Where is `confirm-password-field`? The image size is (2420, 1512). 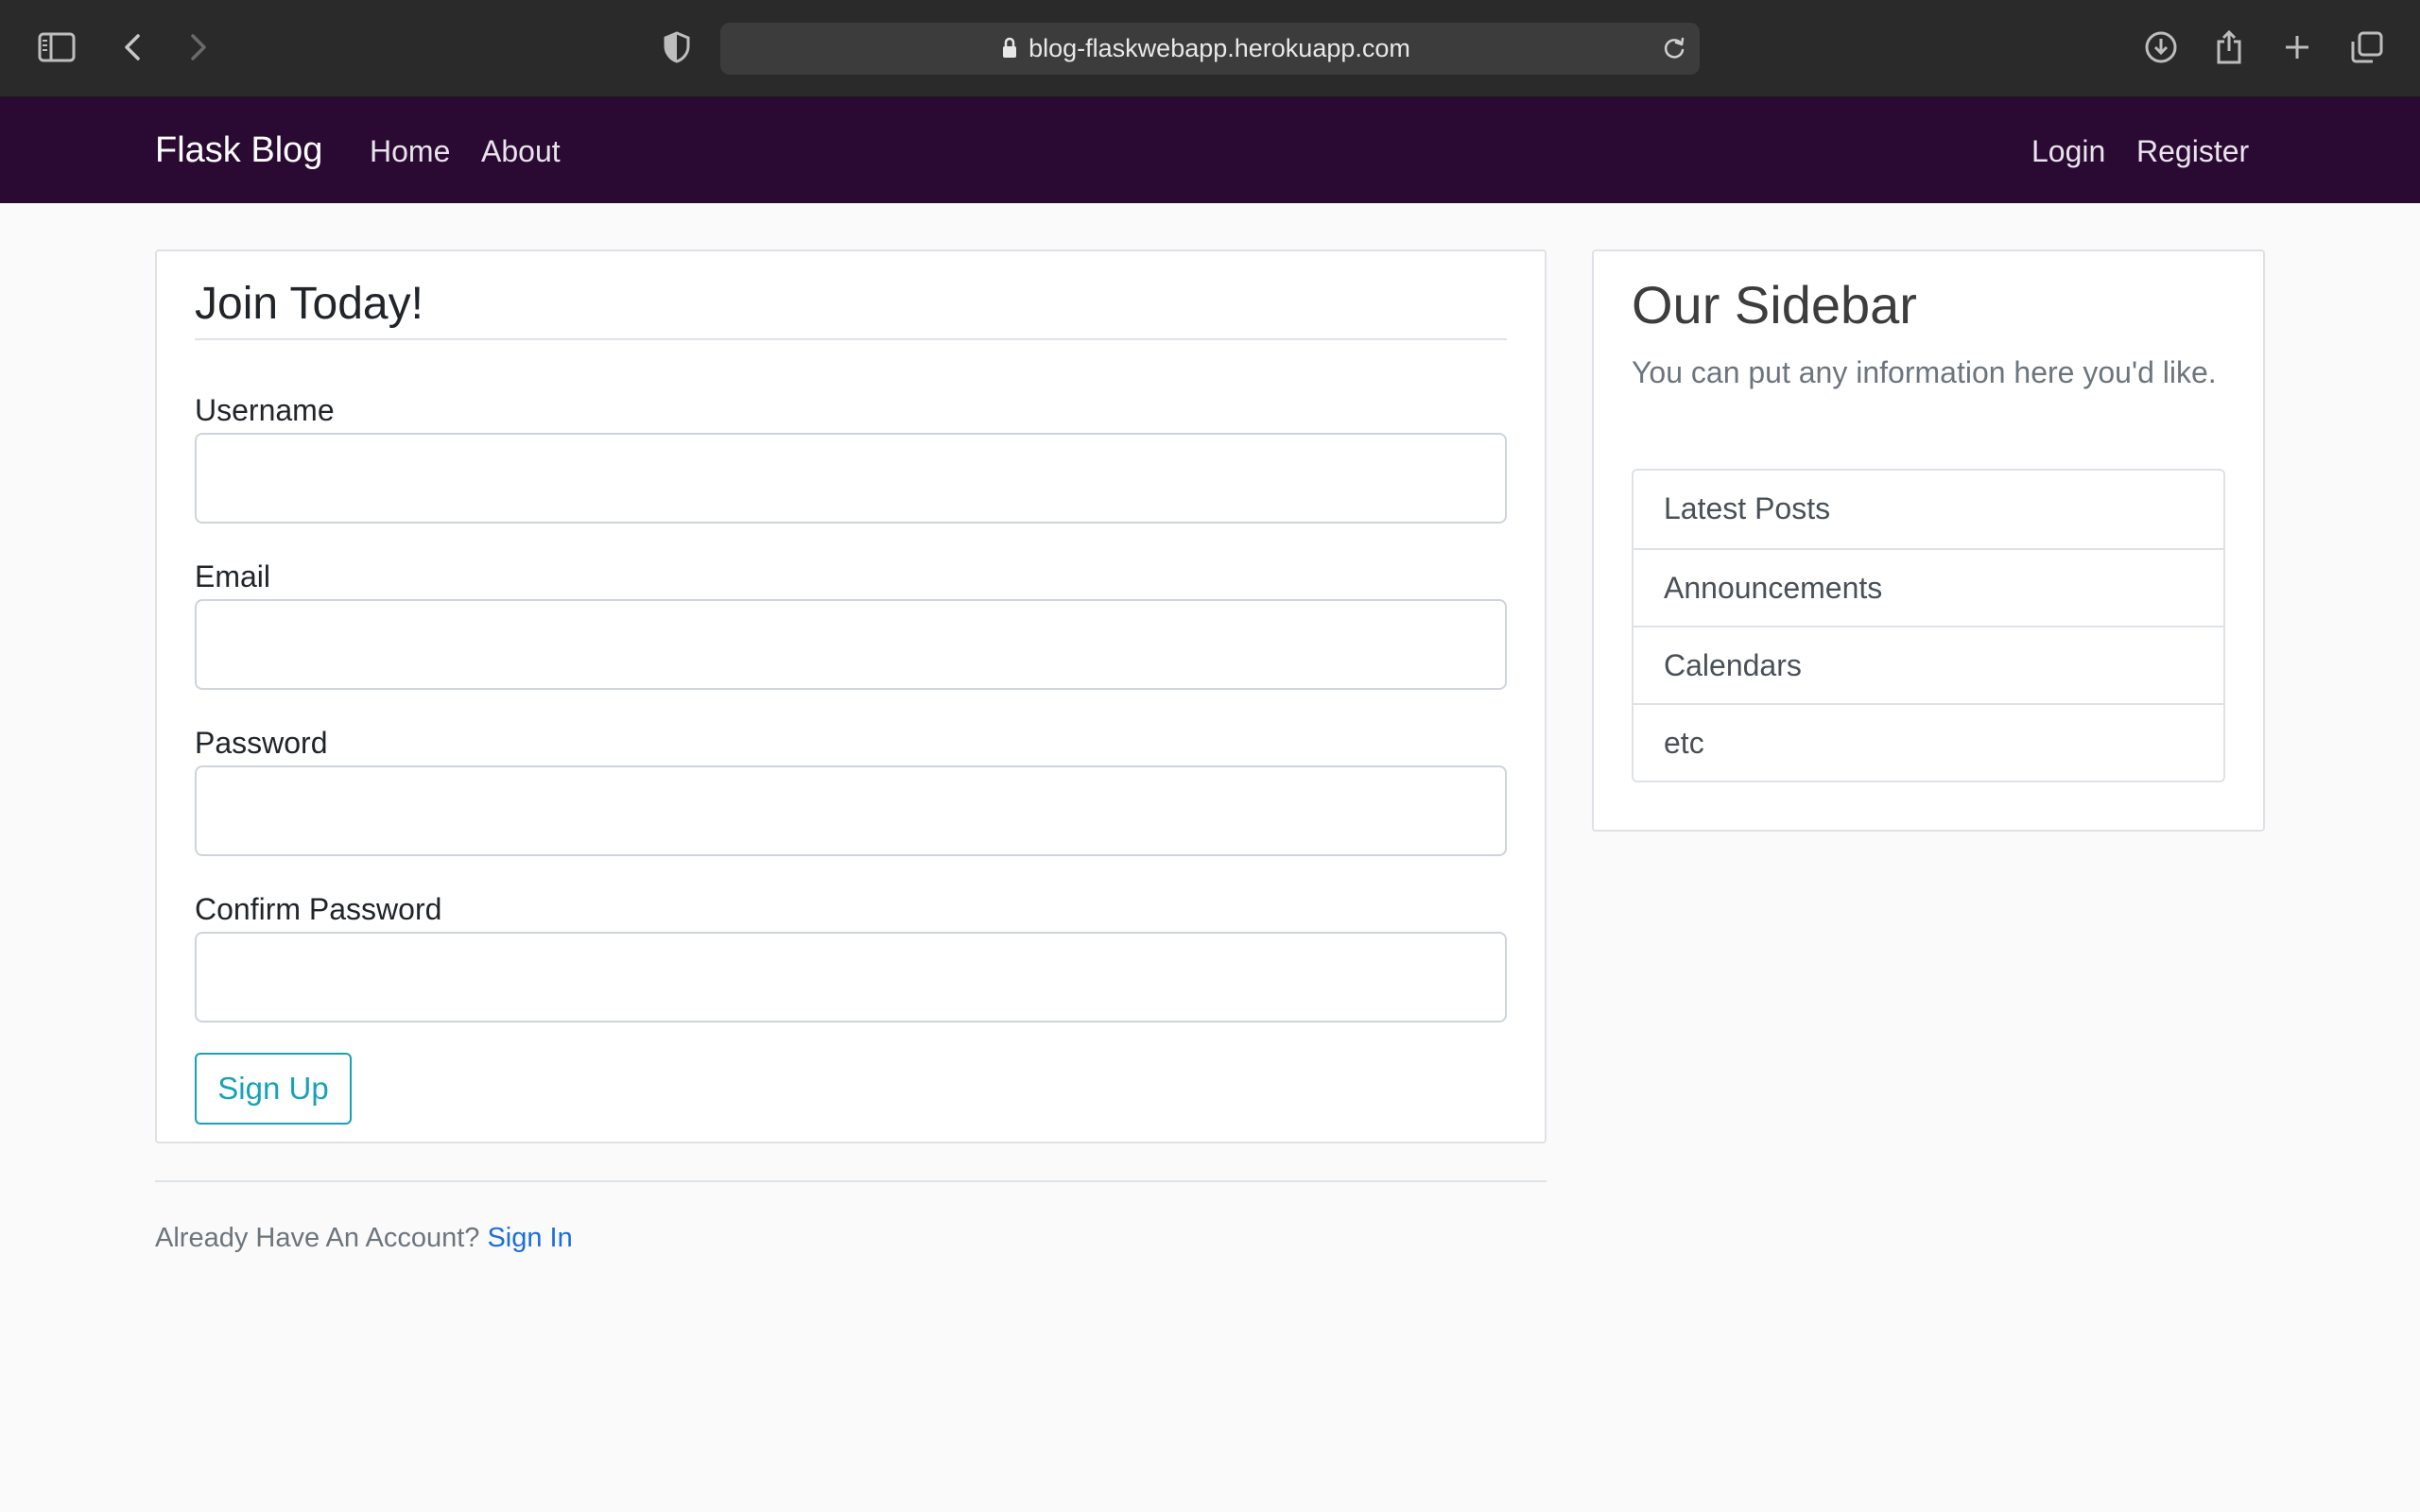 confirm-password-field is located at coordinates (851, 977).